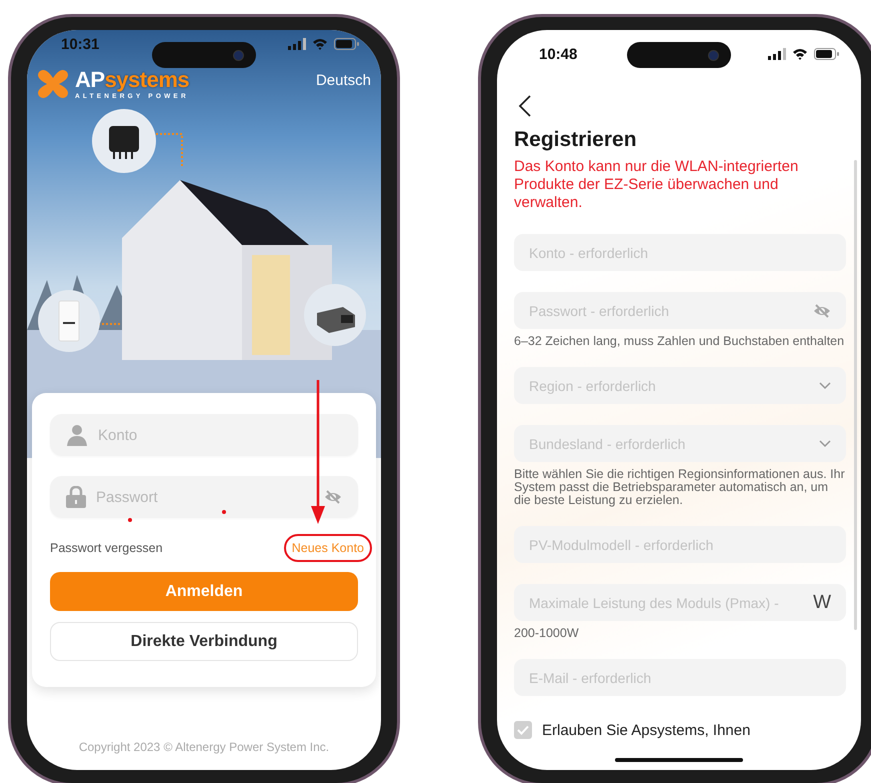 This screenshot has width=871, height=783. Describe the element at coordinates (80, 44) in the screenshot. I see `status-time: 10:31` at that location.